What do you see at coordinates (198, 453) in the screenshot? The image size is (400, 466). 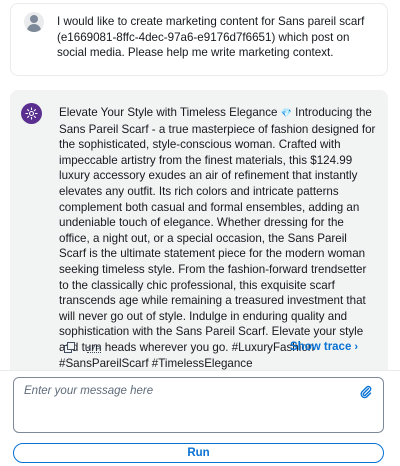 I see `run-button: Run` at bounding box center [198, 453].